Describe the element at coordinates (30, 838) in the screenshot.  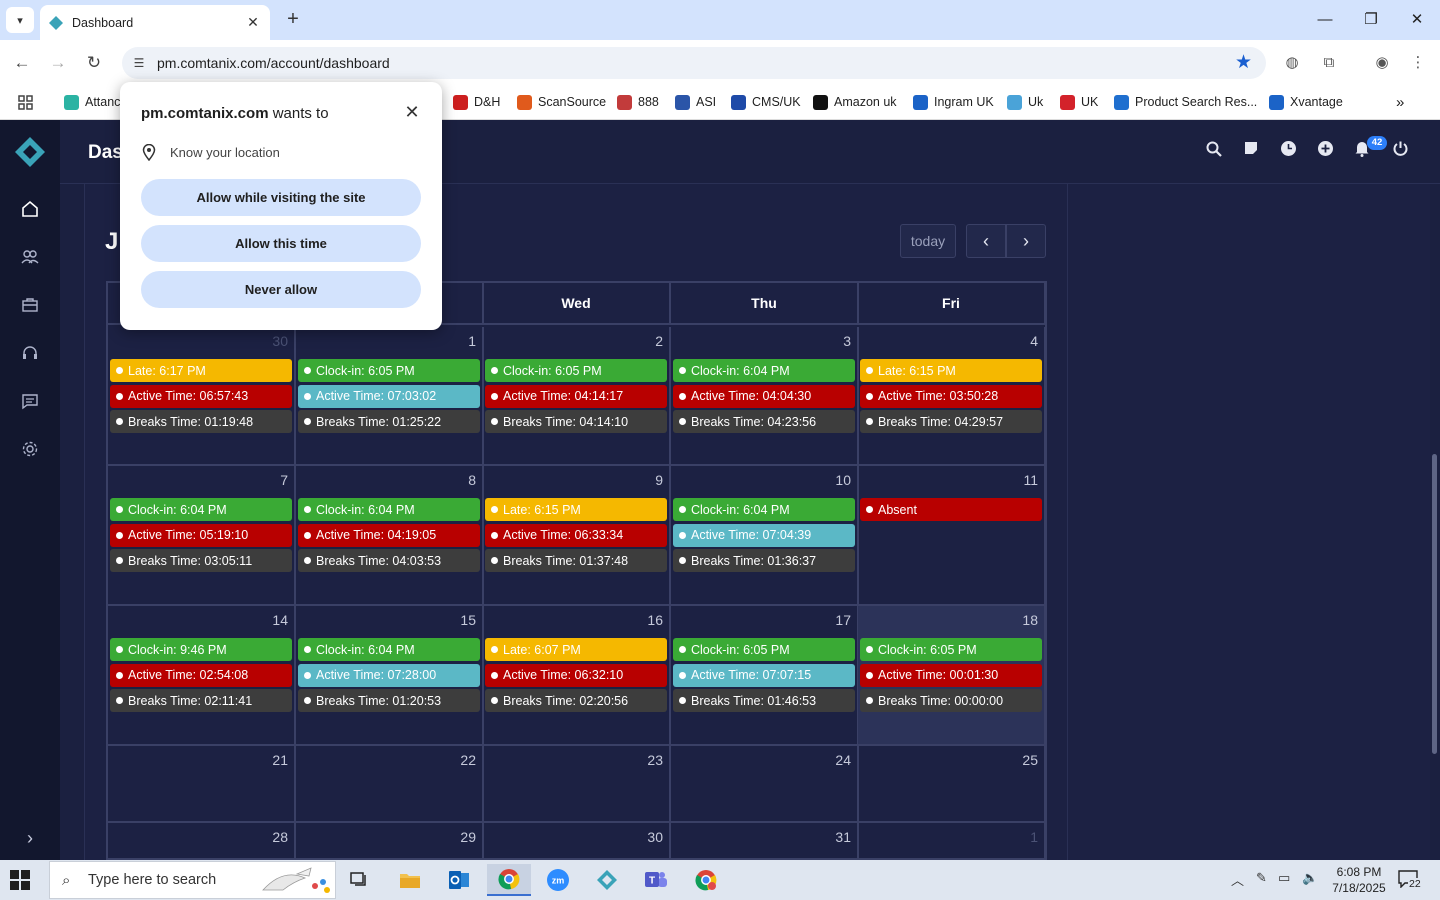
I see `sidebar-expand-chevron-icon: ›` at that location.